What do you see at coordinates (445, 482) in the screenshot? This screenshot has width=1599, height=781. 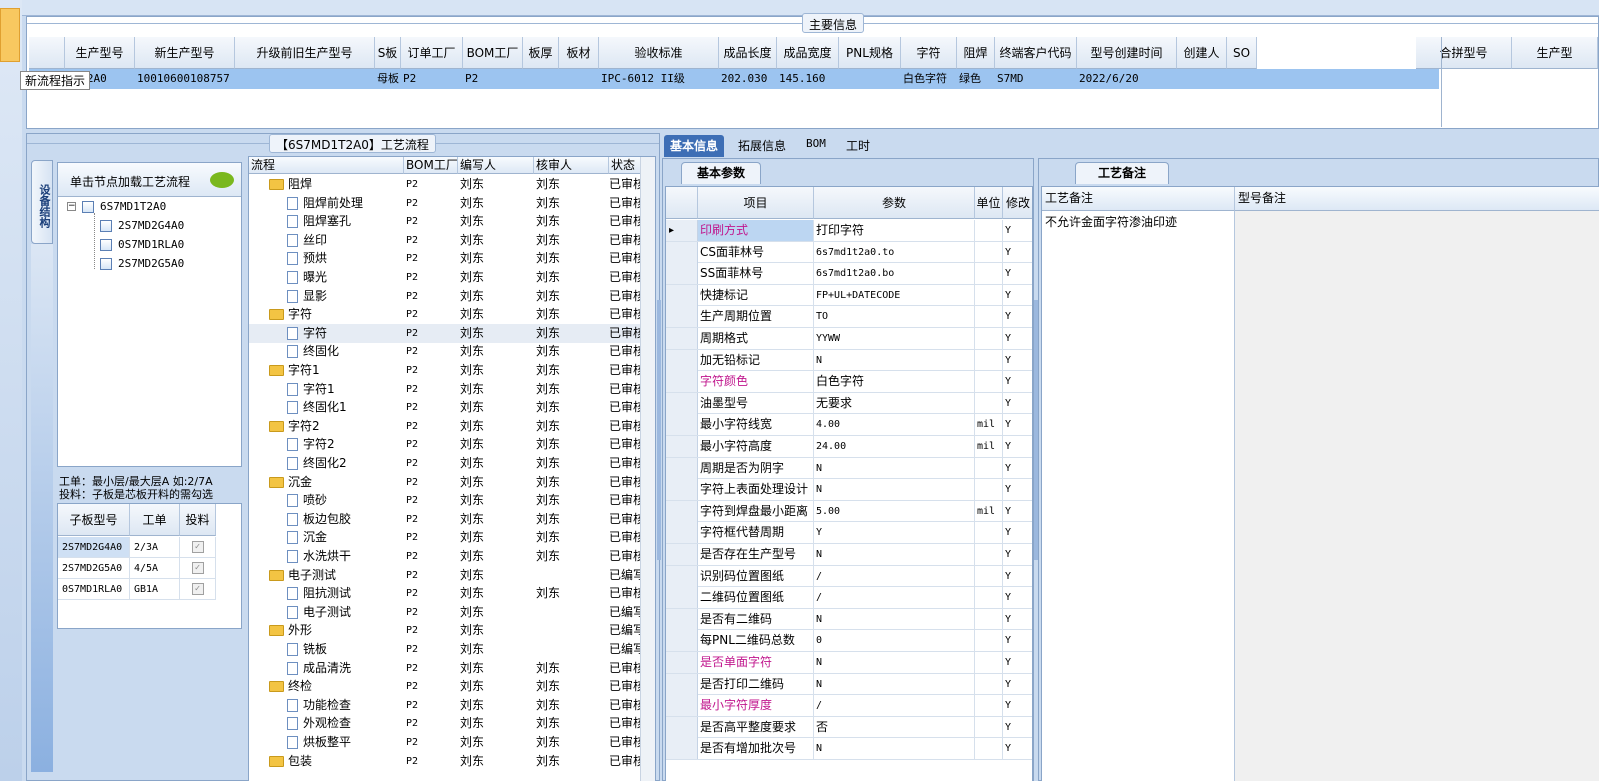 I see `tree-row: −沉金P2刘东刘东已审核` at bounding box center [445, 482].